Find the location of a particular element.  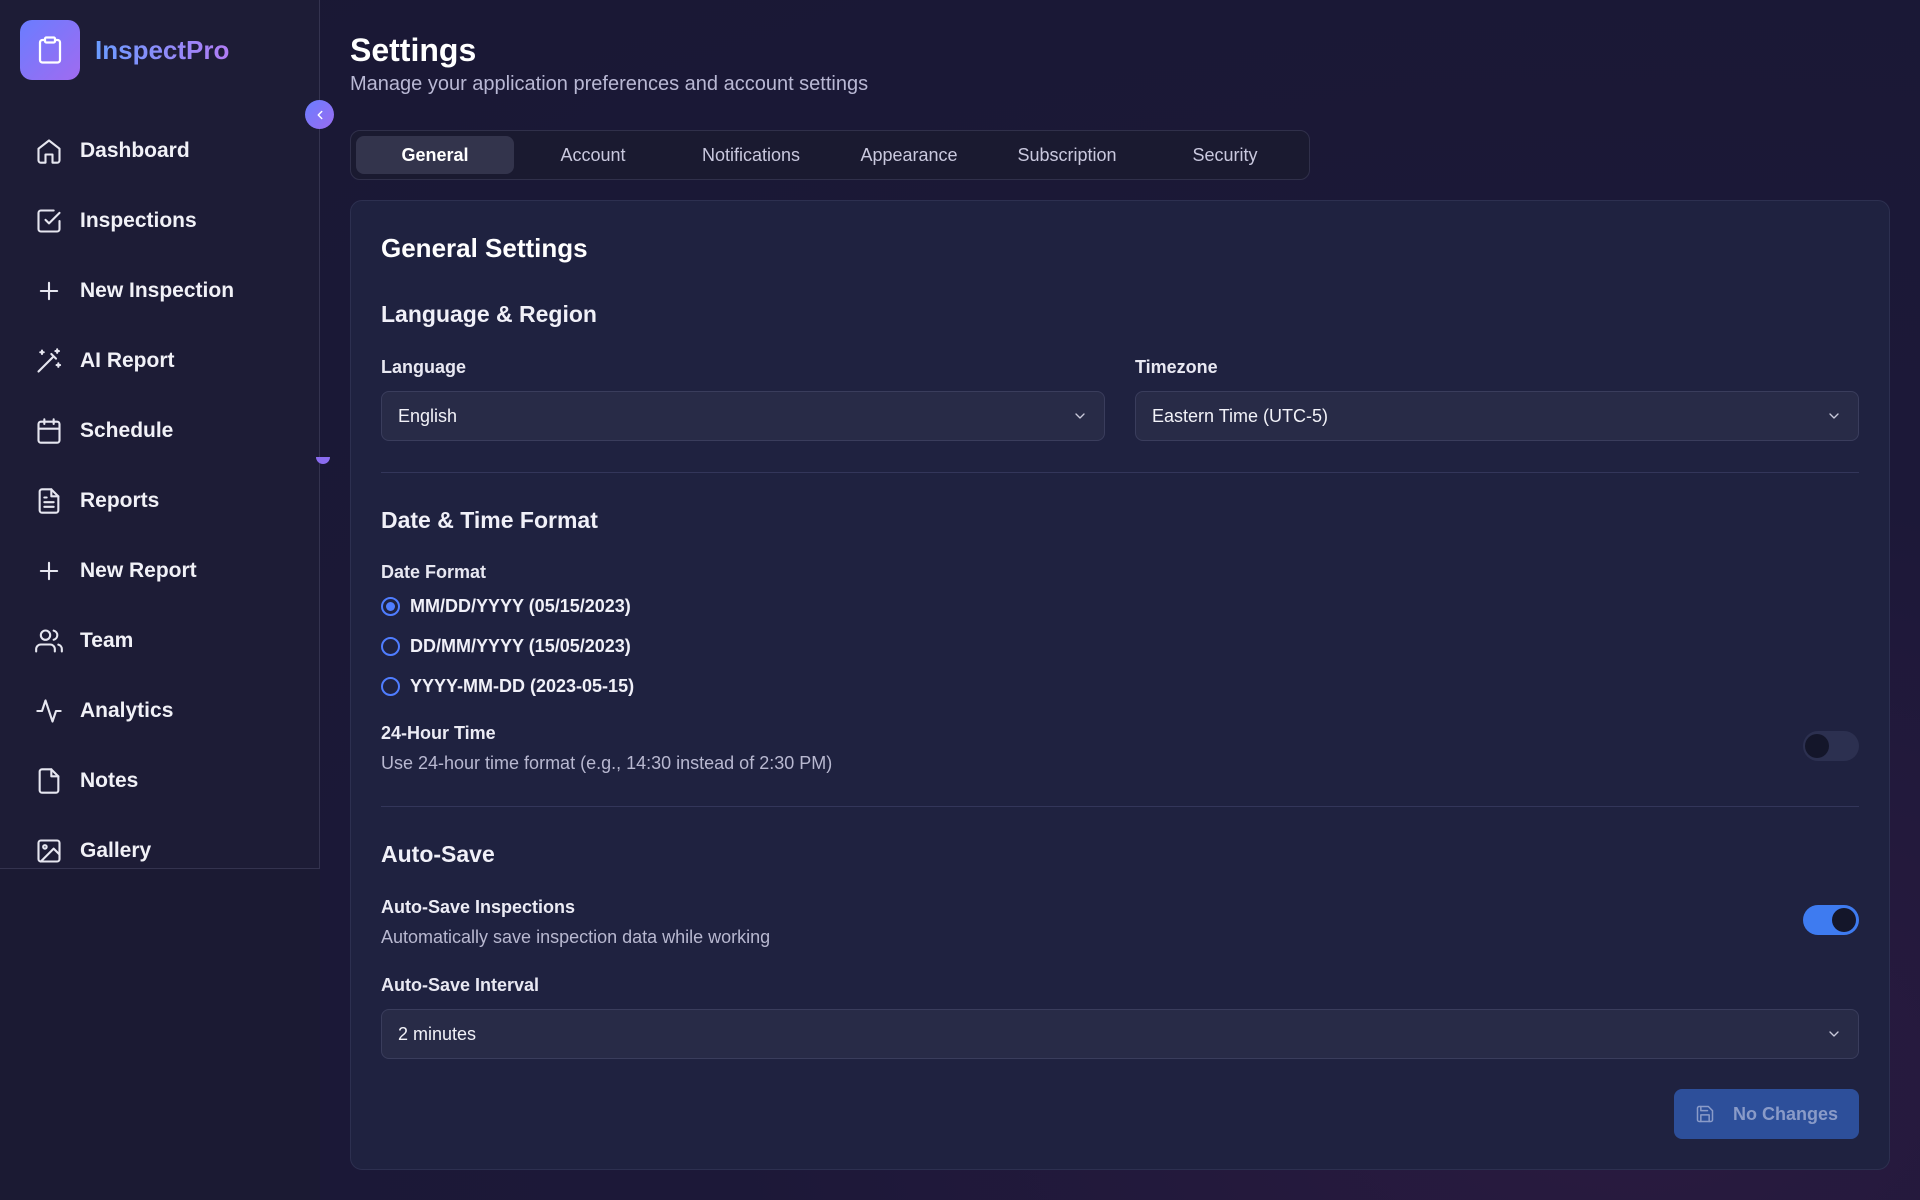

sidebar-item-notes: Notes is located at coordinates (160, 781).